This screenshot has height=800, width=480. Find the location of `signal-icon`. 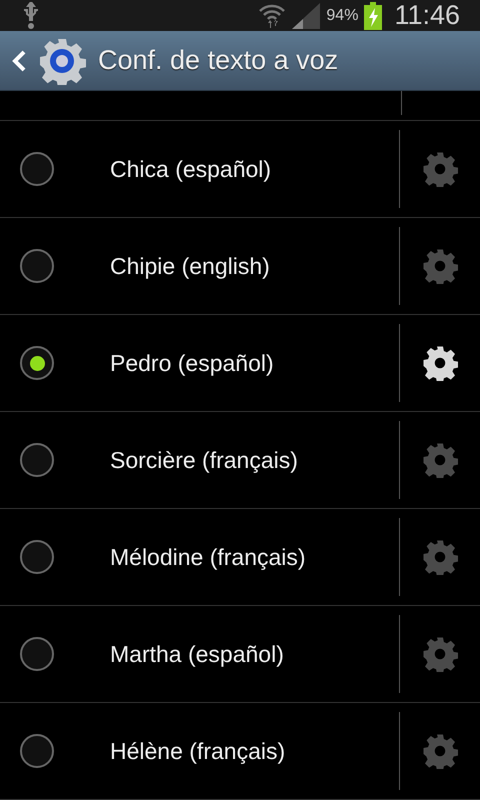

signal-icon is located at coordinates (306, 15).